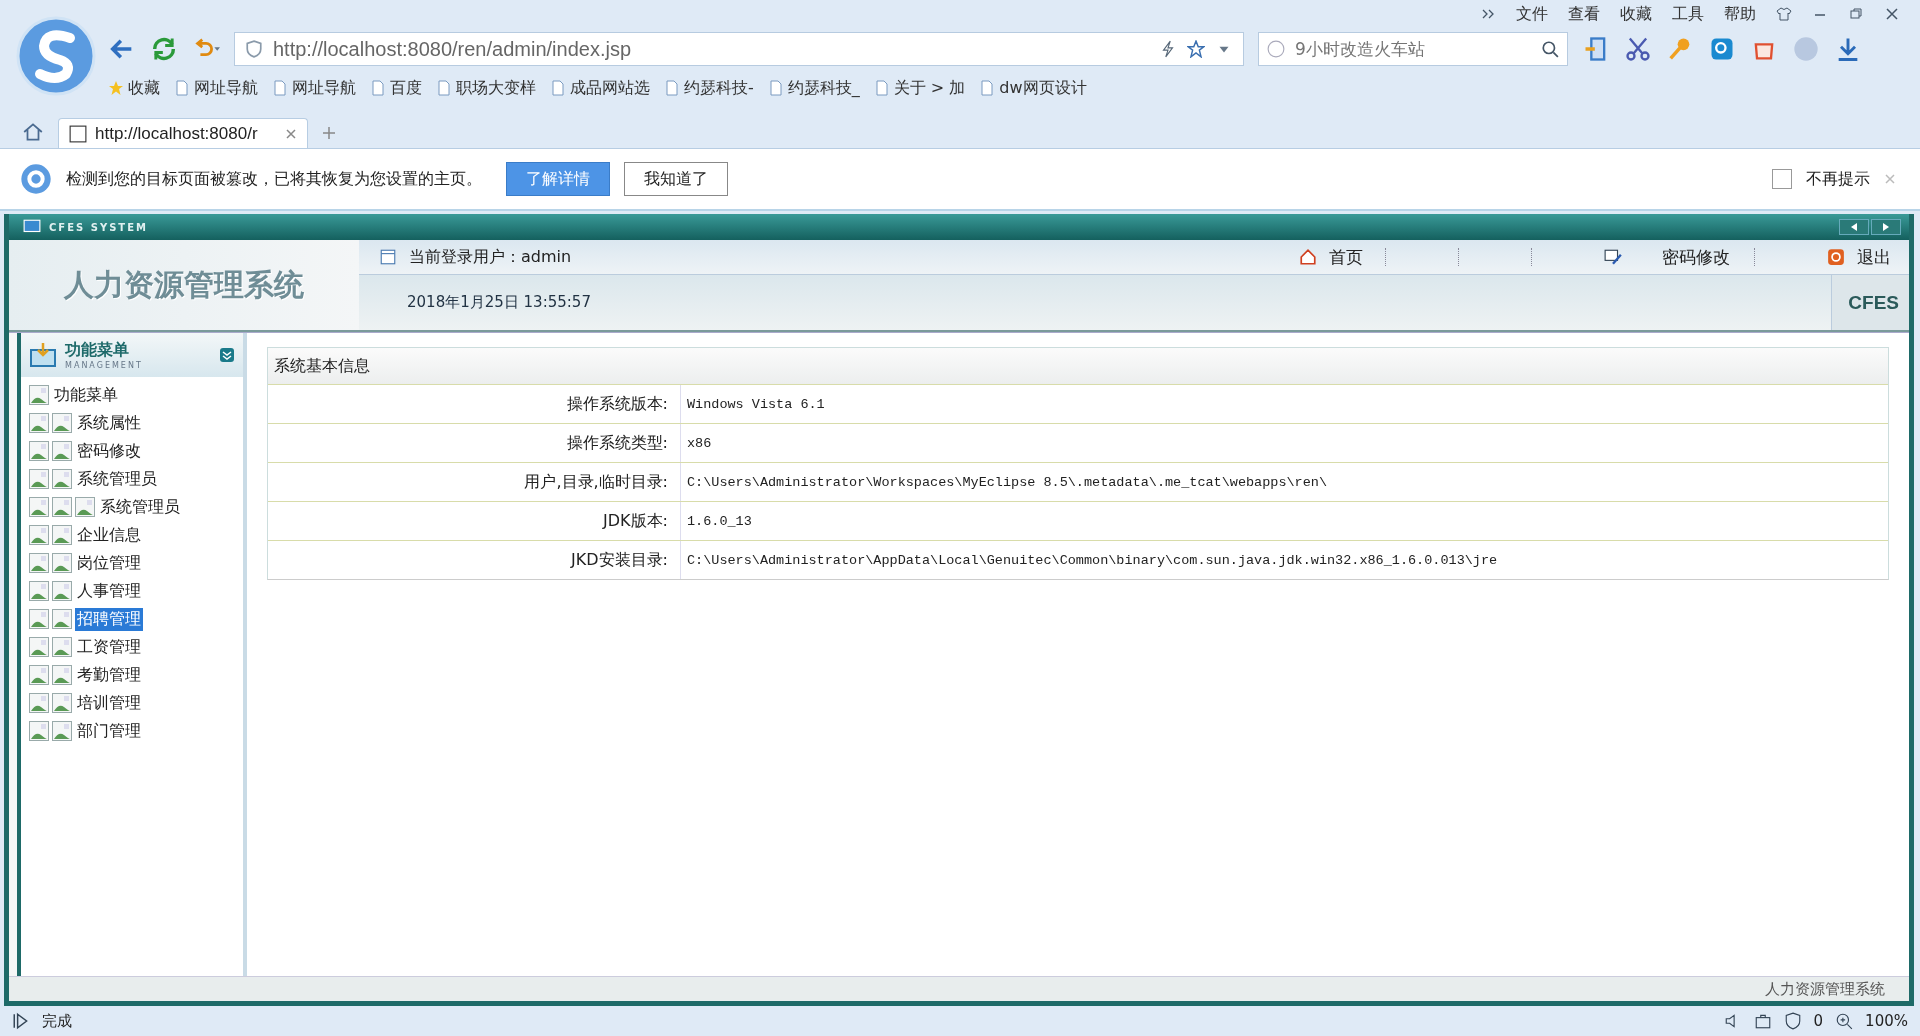 This screenshot has height=1036, width=1920. I want to click on address-bar: http://localhost:8080/ren/admin/index.jsp, so click(739, 49).